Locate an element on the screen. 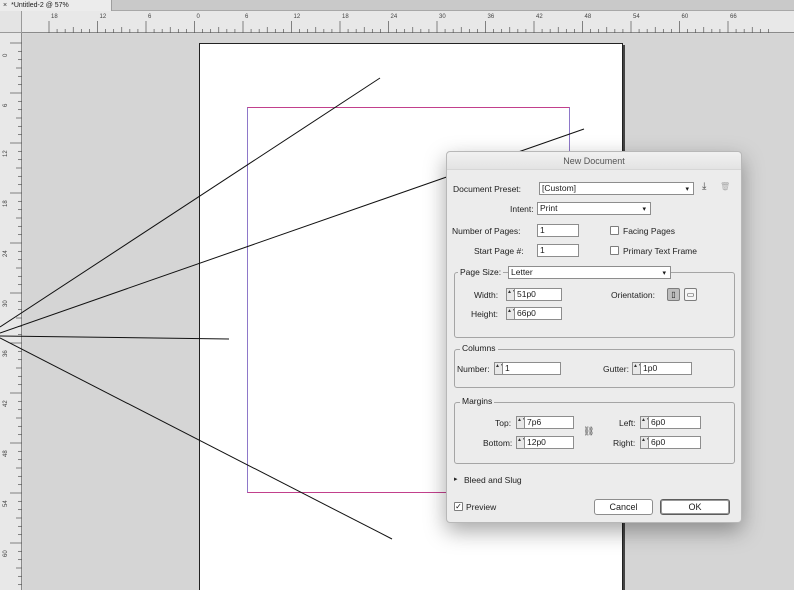  portrait-orientation-icon: ▯ is located at coordinates (673, 294).